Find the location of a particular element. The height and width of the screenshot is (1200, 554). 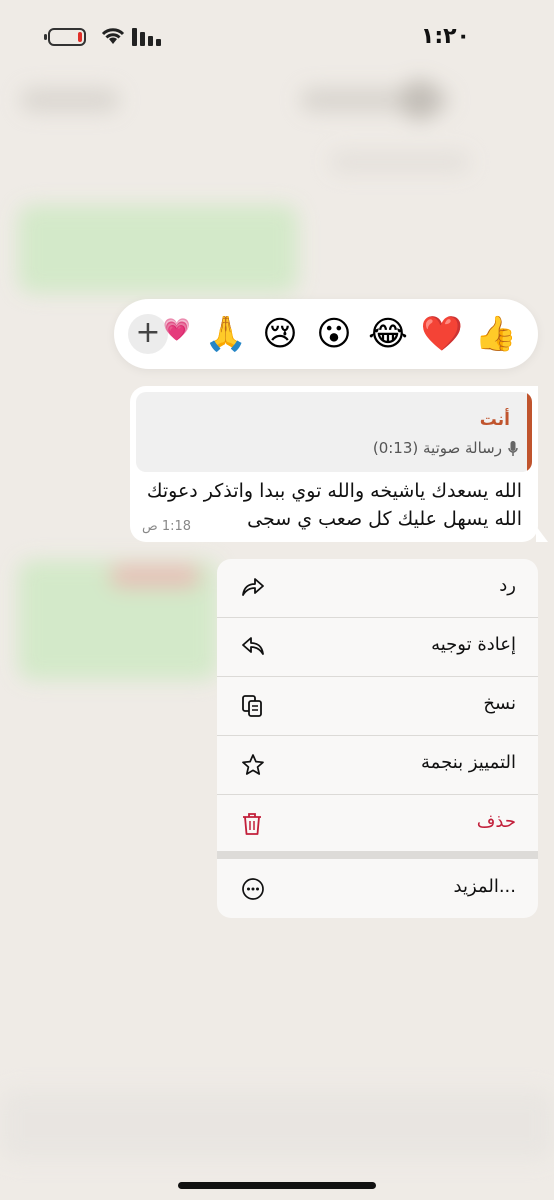

more-options-icon is located at coordinates (253, 889).